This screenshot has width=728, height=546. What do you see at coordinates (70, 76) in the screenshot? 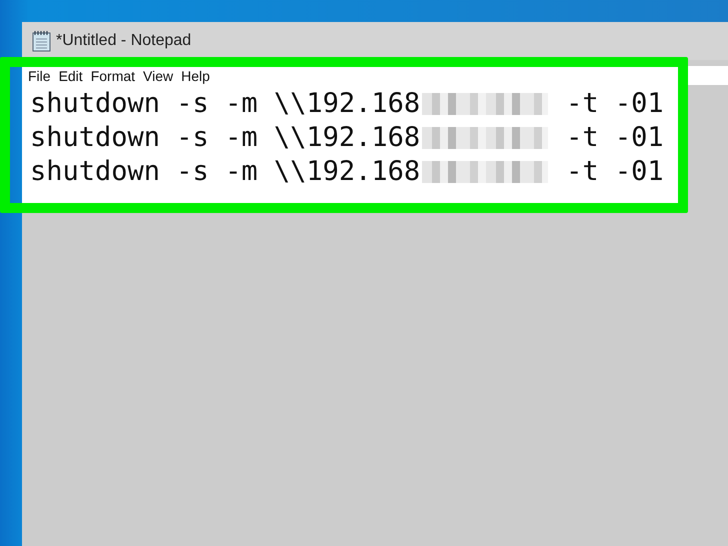
I see `menu-item: Edit` at bounding box center [70, 76].